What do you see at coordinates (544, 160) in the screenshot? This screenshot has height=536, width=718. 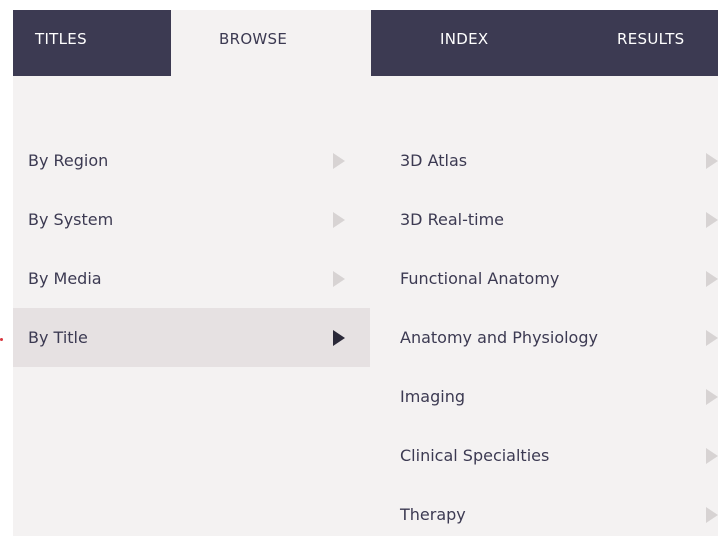 I see `title-group-3d-atlas: 3D Atlas` at bounding box center [544, 160].